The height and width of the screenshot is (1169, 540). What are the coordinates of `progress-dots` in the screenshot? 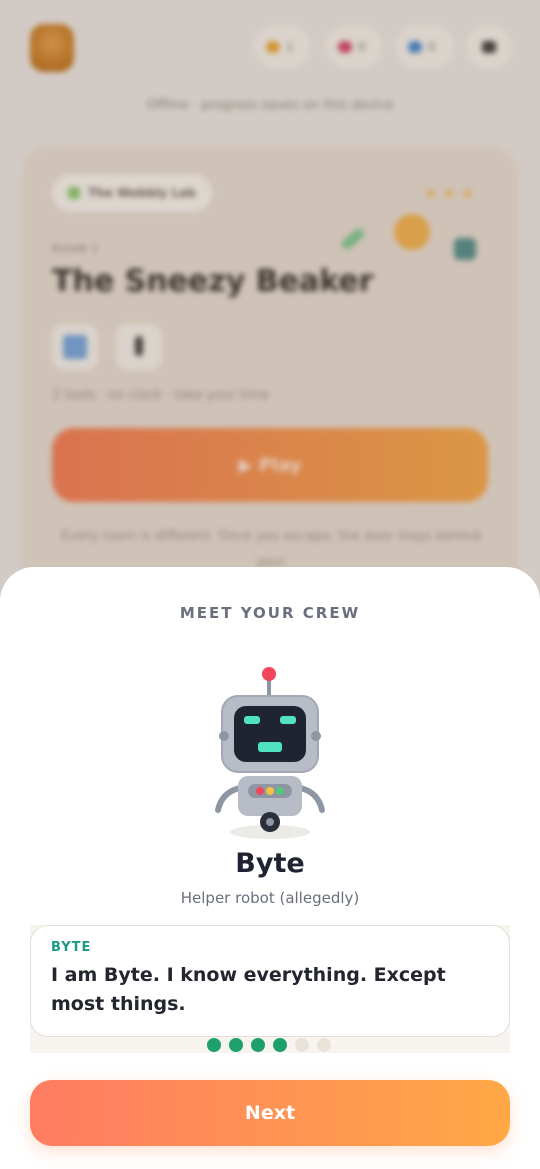 It's located at (269, 1045).